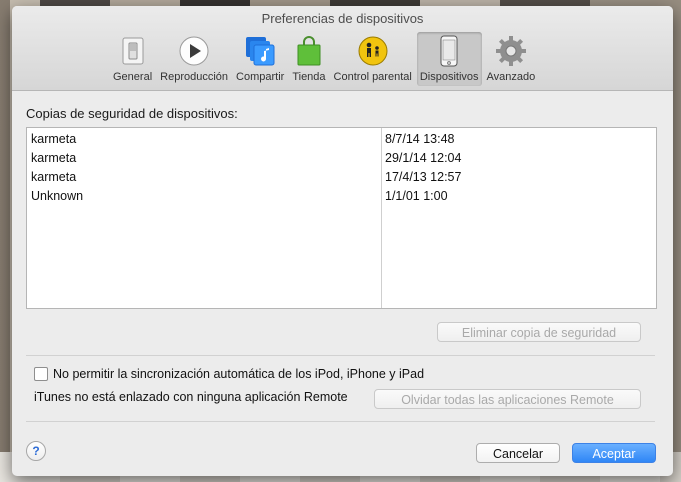 This screenshot has width=681, height=482. I want to click on play-icon, so click(194, 51).